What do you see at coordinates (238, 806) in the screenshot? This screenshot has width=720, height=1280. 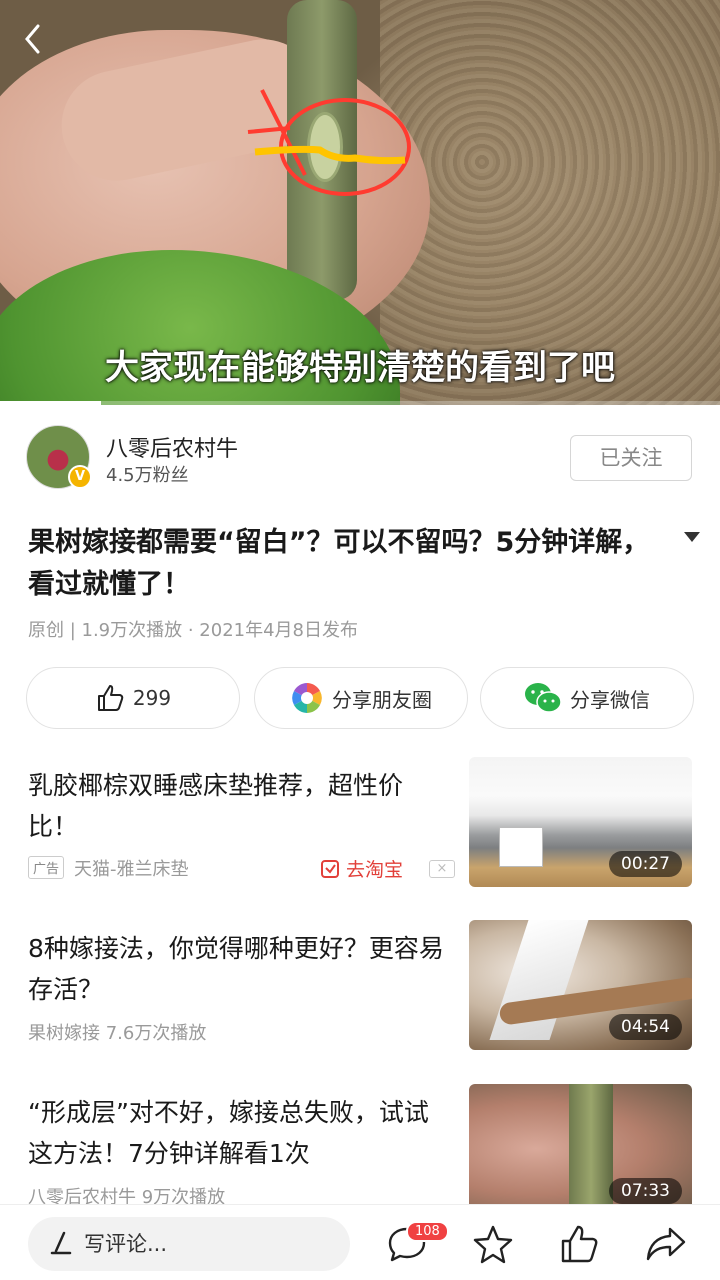 I see `feed-item-title: 乳胶椰棕双睡感床垫推荐，超性价比！` at bounding box center [238, 806].